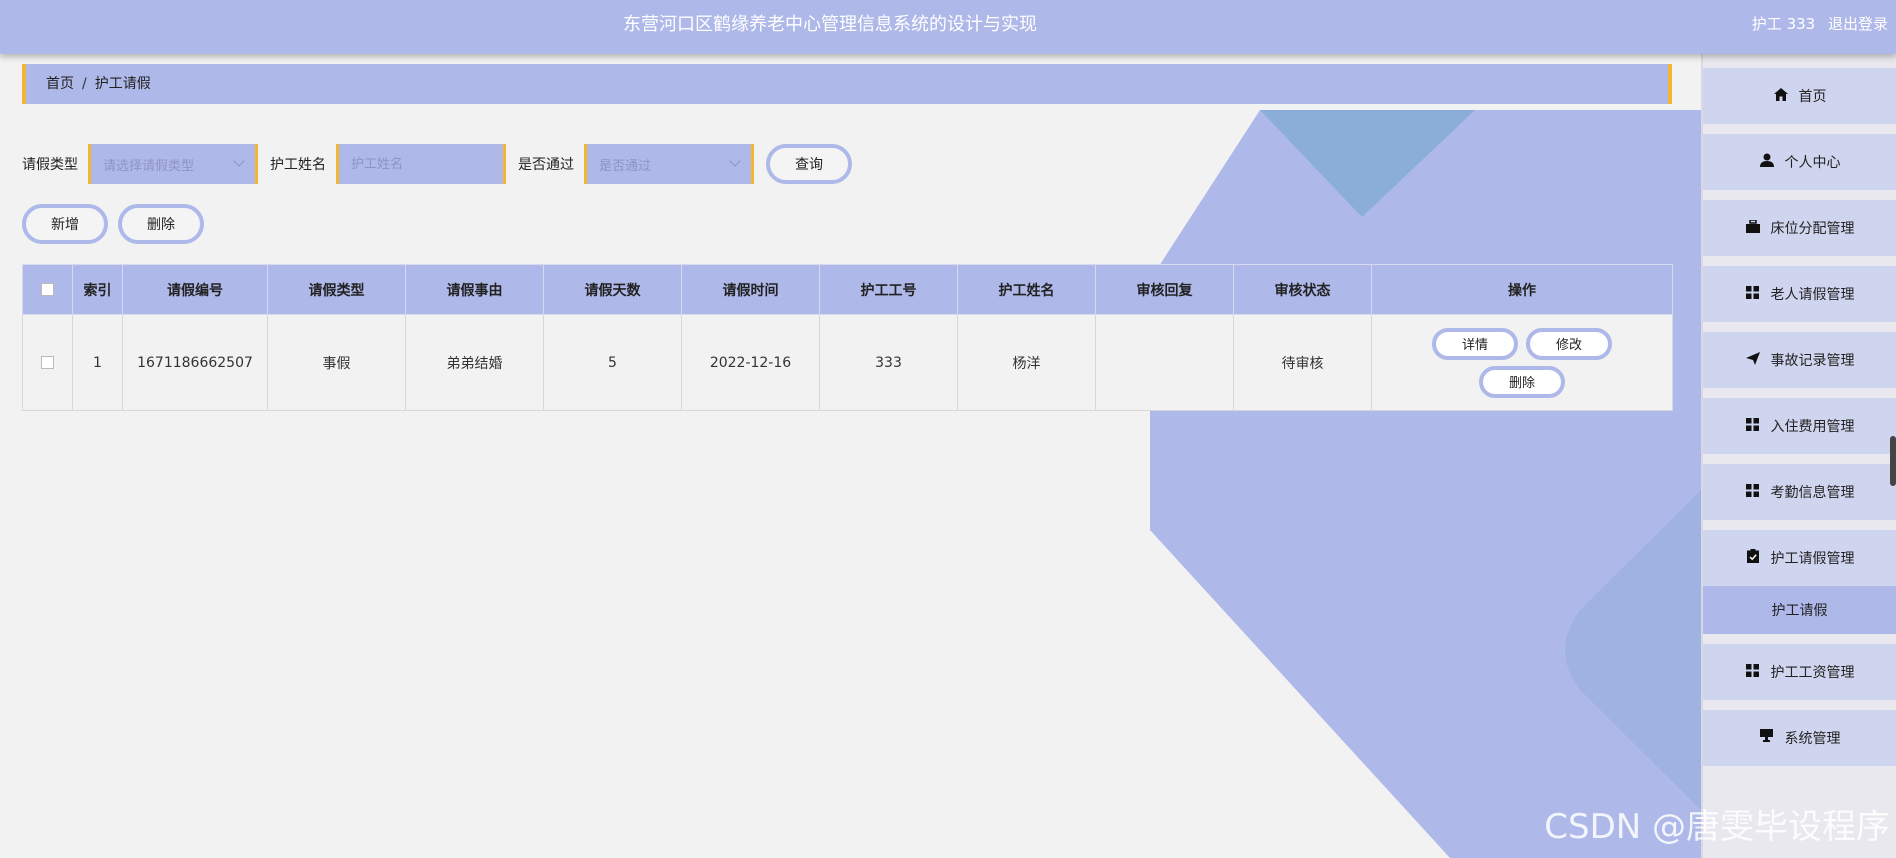  I want to click on sidebar-item-label: 老人请假管理, so click(1812, 295).